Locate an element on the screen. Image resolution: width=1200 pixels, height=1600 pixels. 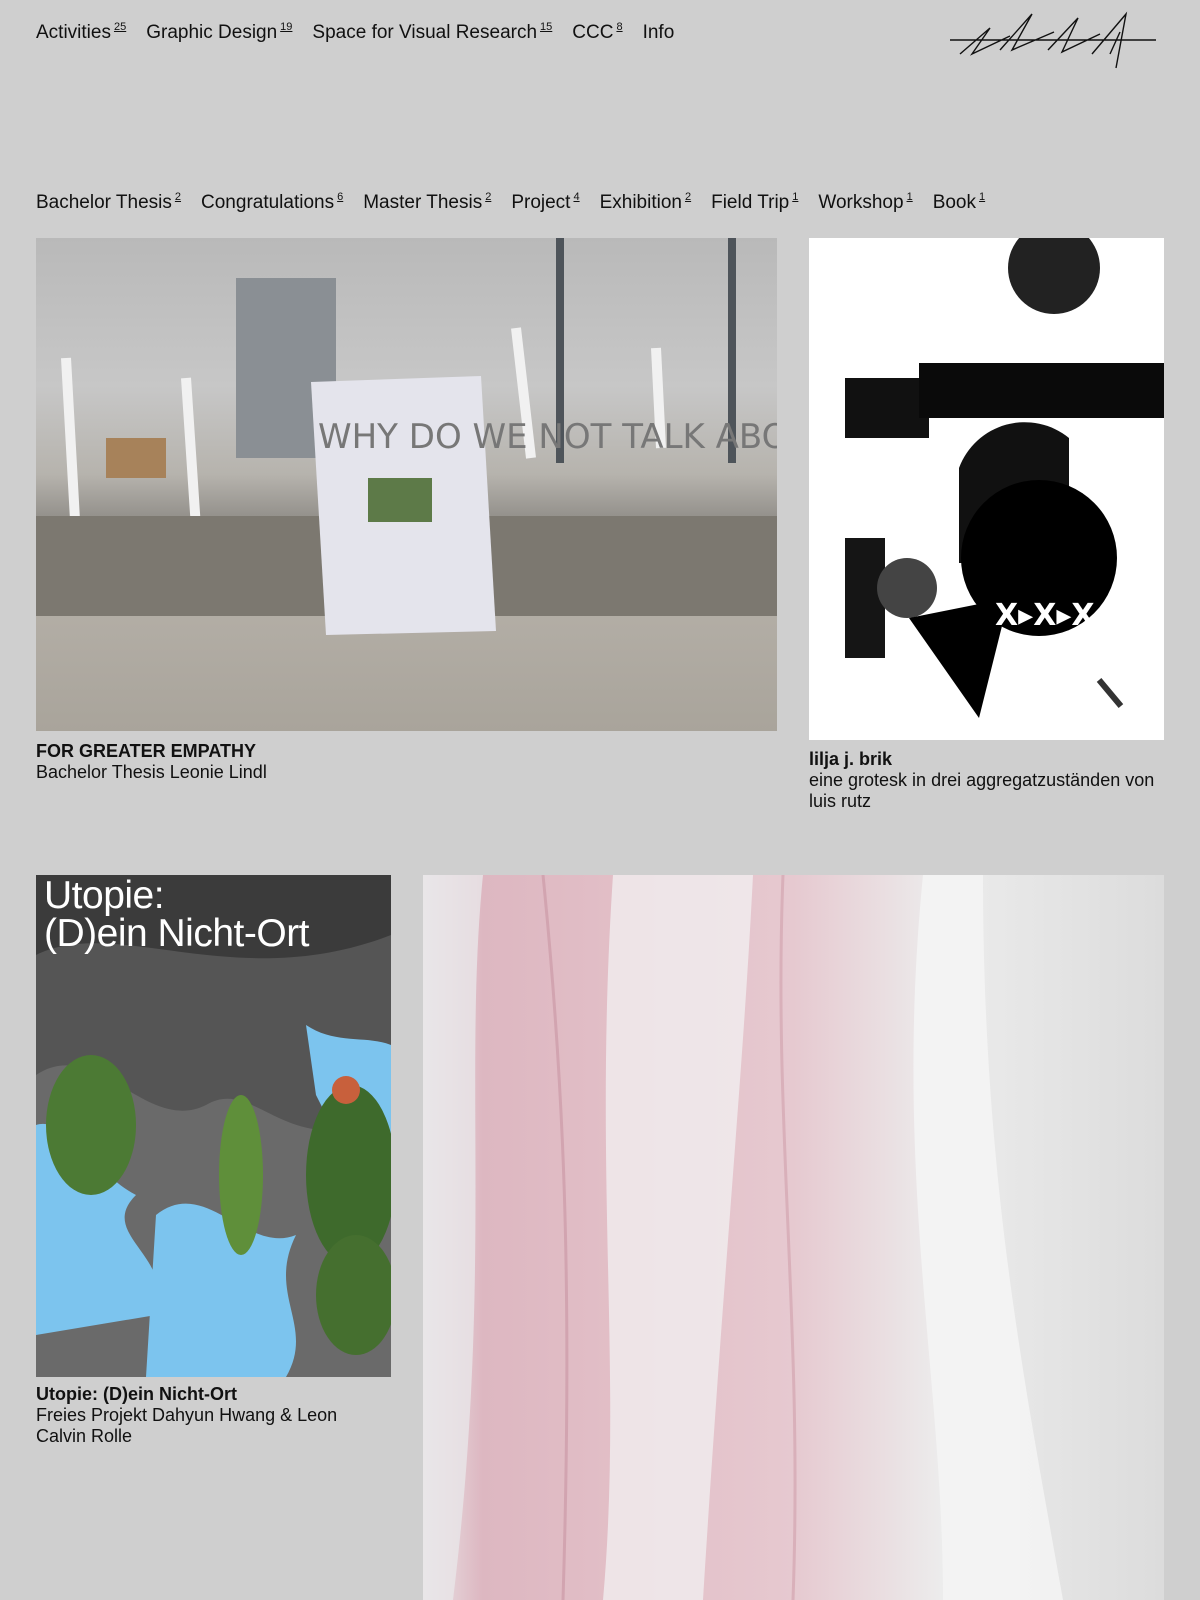
nav-info: Info is located at coordinates (659, 33).